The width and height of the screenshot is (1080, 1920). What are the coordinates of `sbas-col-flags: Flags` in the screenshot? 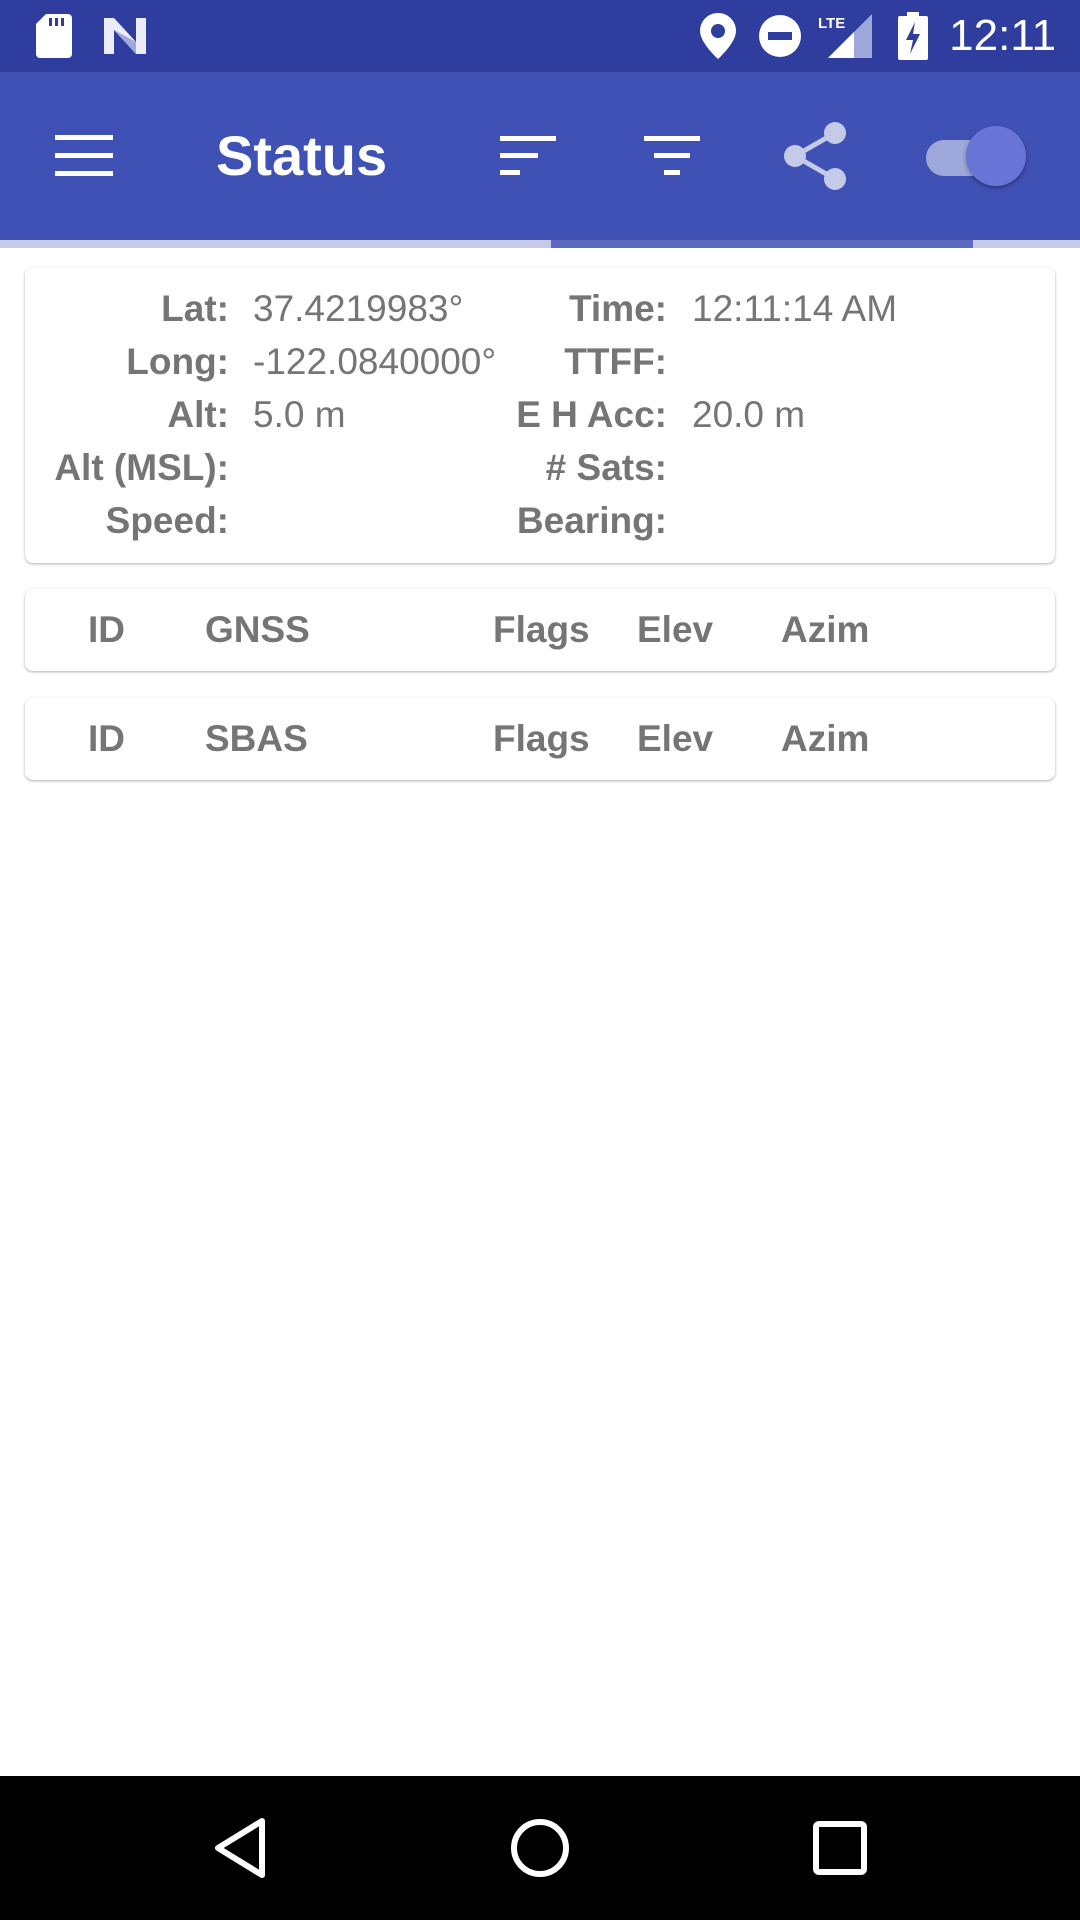 It's located at (541, 739).